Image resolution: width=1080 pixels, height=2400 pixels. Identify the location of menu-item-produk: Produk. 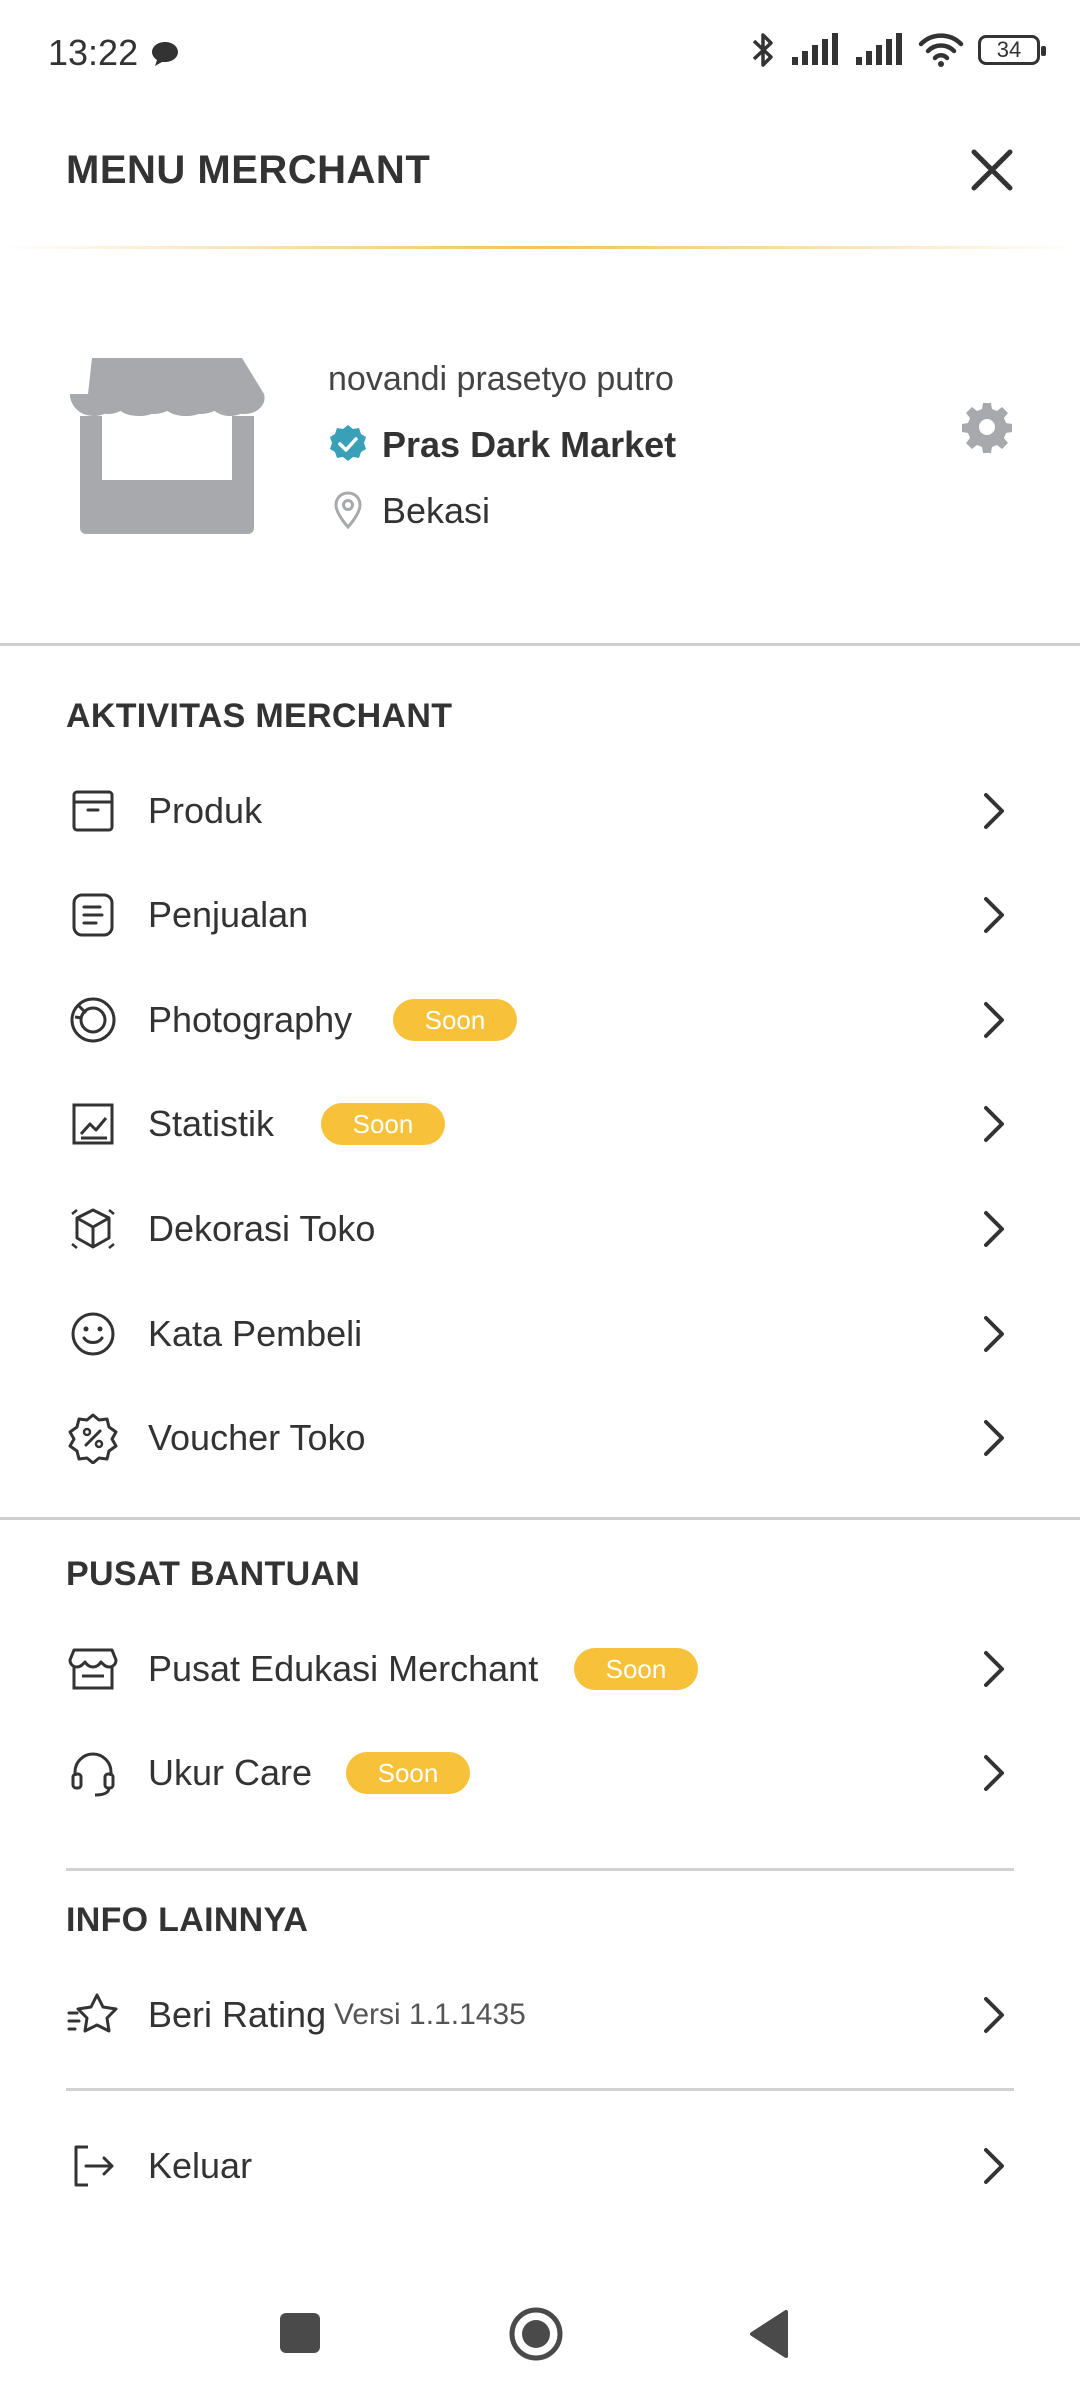
(540, 811).